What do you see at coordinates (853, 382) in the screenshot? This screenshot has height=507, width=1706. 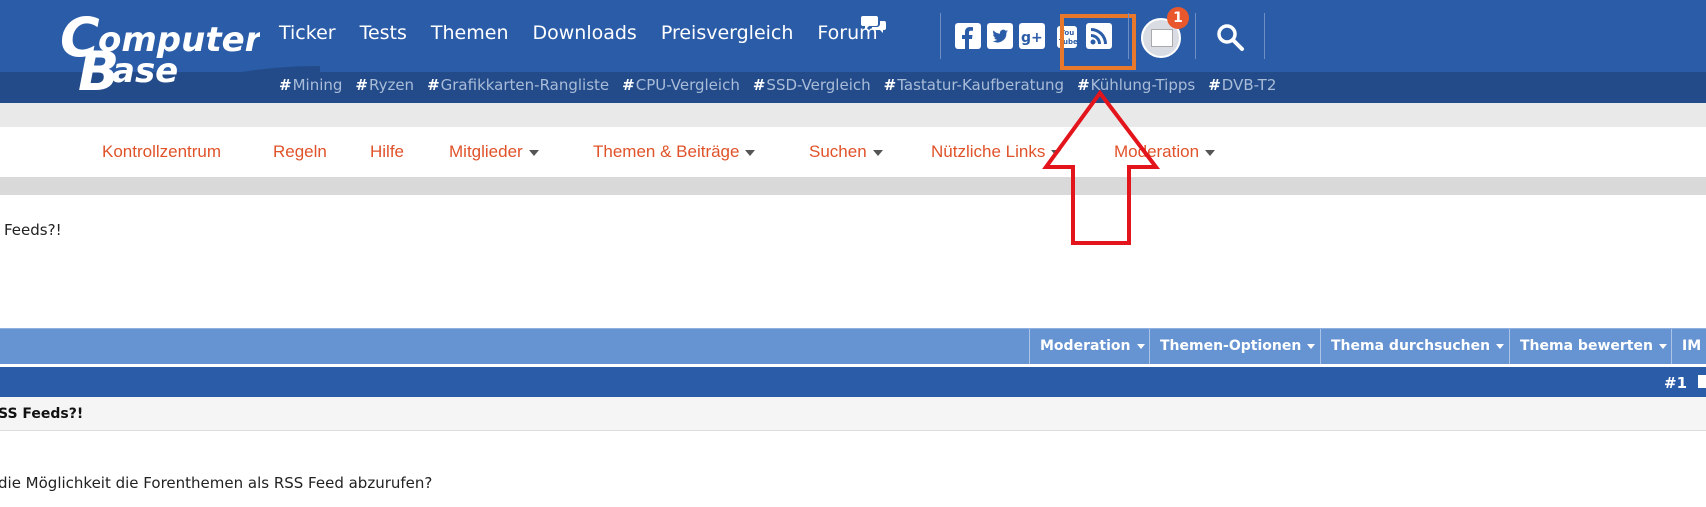 I see `post-header-bar: #1` at bounding box center [853, 382].